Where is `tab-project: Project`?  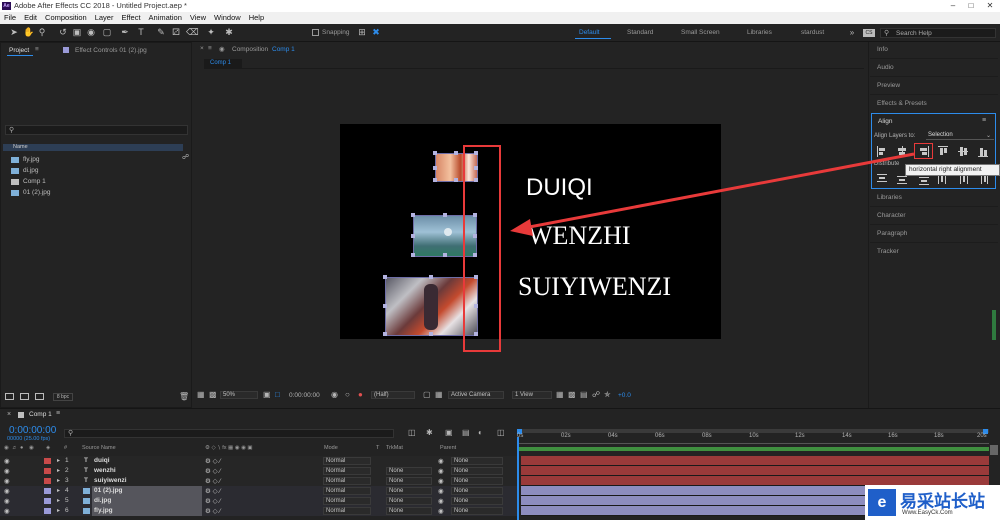
tab-project: Project is located at coordinates (19, 50).